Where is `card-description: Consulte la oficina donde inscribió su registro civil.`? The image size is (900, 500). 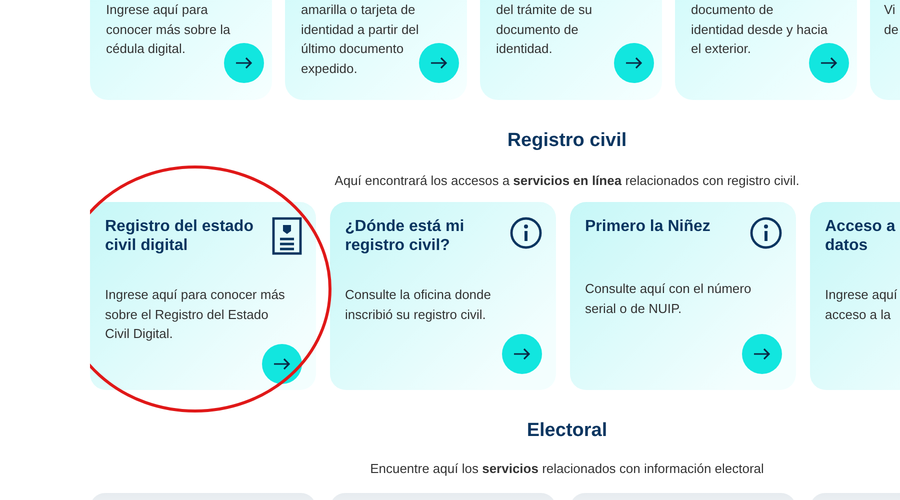 card-description: Consulte la oficina donde inscribió su registro civil. is located at coordinates (418, 305).